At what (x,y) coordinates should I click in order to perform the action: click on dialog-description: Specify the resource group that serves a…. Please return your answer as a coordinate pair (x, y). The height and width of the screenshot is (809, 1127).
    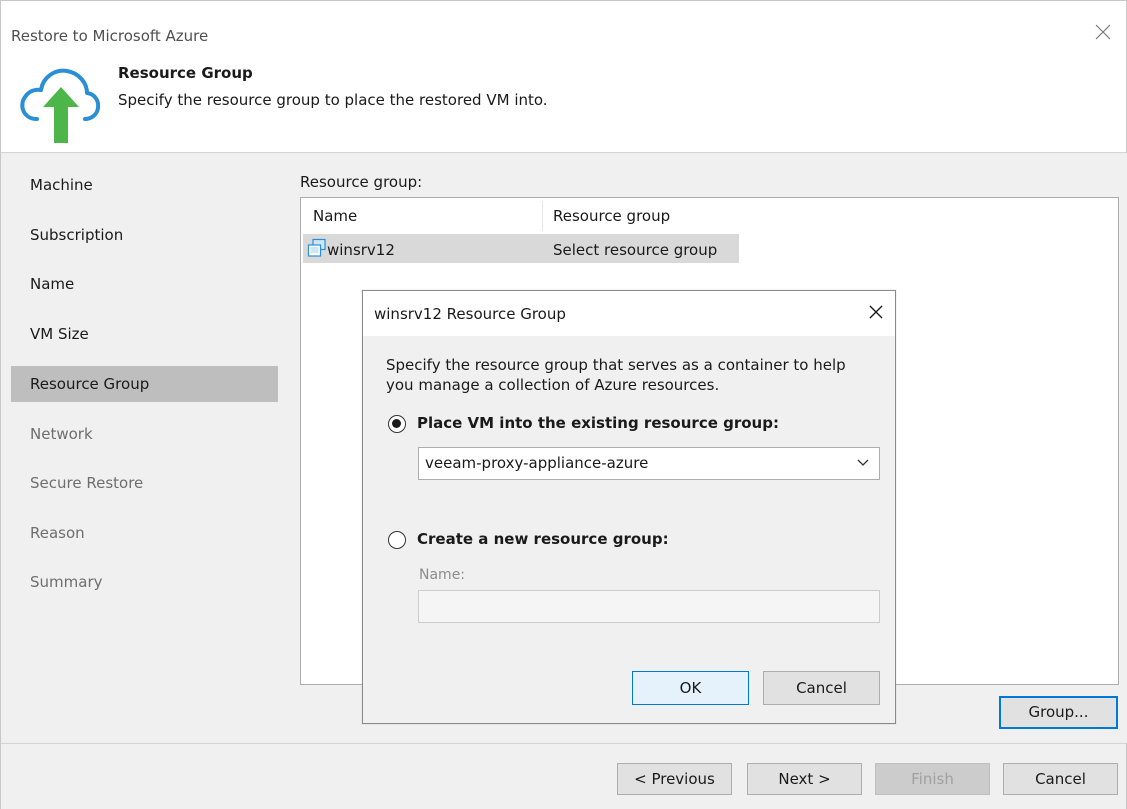
    Looking at the image, I should click on (616, 375).